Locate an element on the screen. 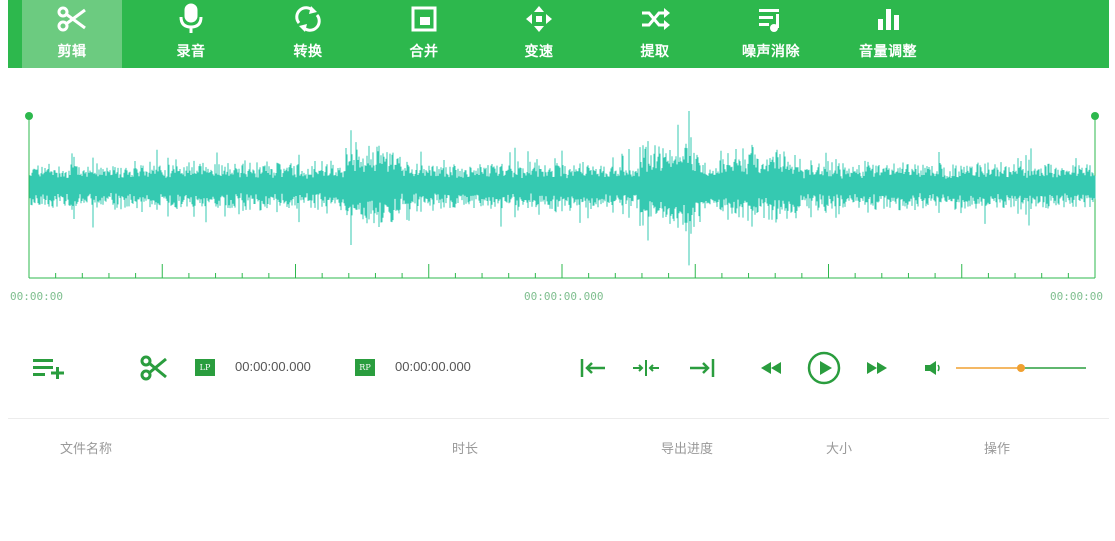 The width and height of the screenshot is (1115, 541). tab-merge: 合并 is located at coordinates (424, 34).